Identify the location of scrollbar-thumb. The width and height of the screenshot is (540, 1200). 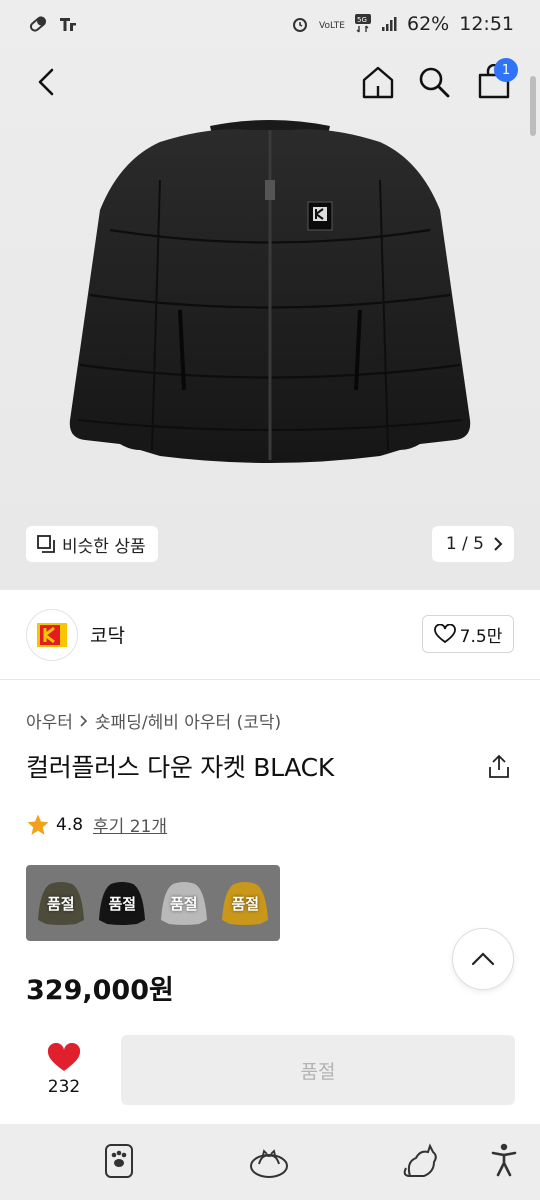
(533, 106).